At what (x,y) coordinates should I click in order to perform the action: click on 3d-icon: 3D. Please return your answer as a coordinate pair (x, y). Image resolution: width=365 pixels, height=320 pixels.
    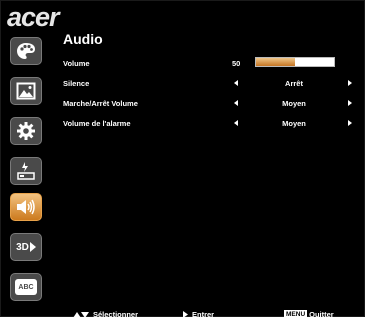
    Looking at the image, I should click on (26, 247).